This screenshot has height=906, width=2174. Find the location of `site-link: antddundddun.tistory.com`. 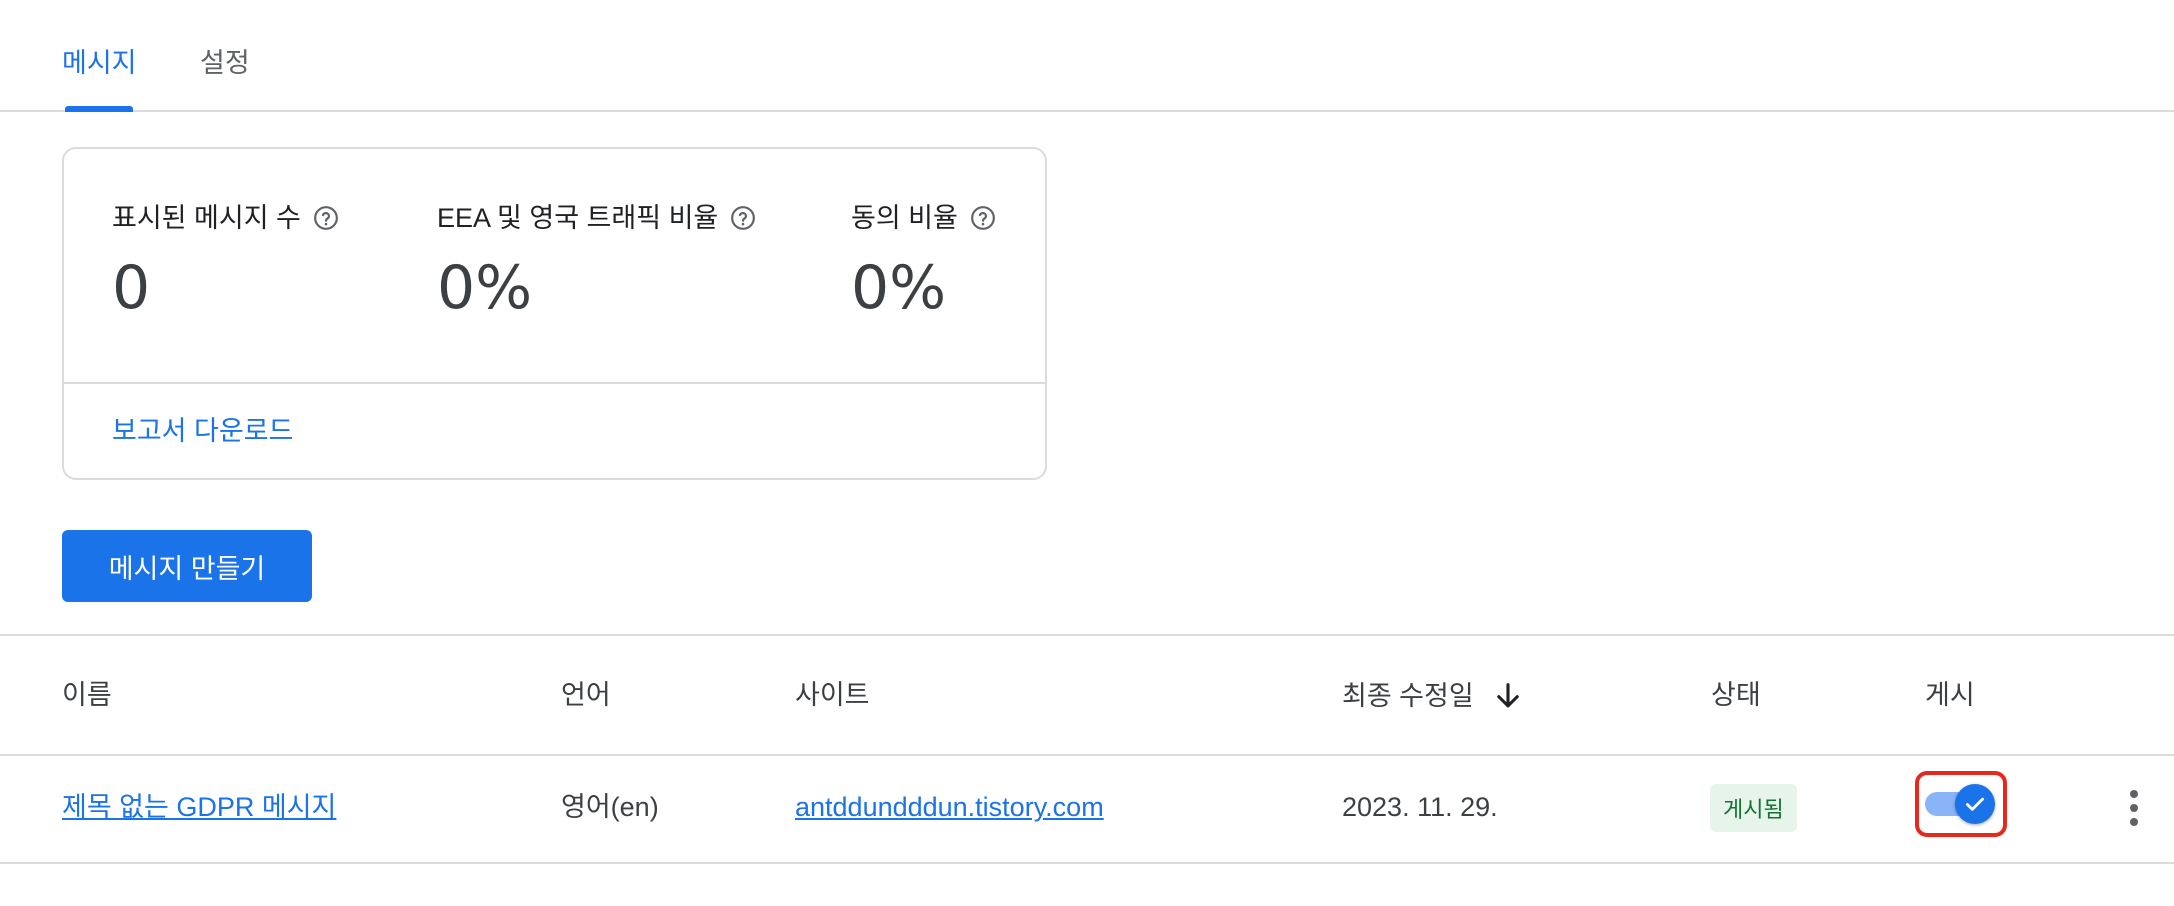

site-link: antddundddun.tistory.com is located at coordinates (949, 807).